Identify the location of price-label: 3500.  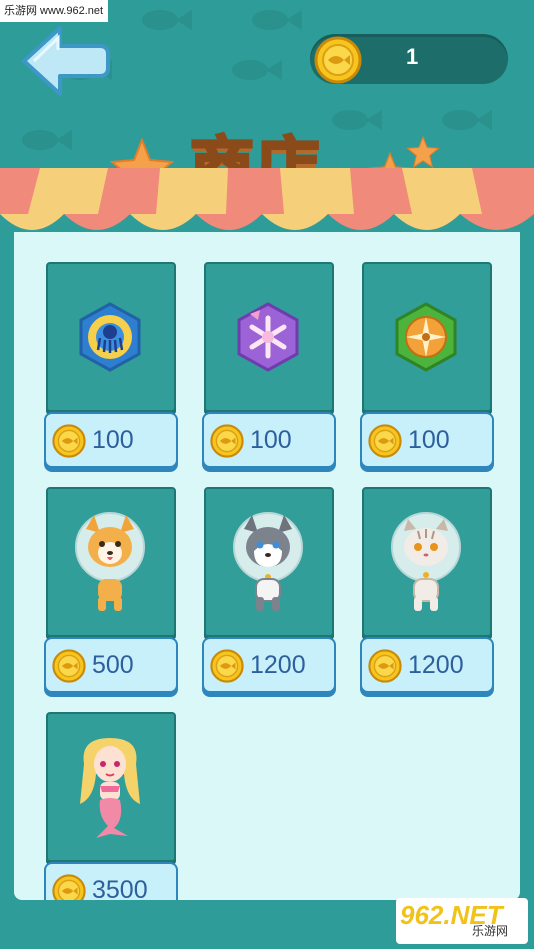
(120, 888).